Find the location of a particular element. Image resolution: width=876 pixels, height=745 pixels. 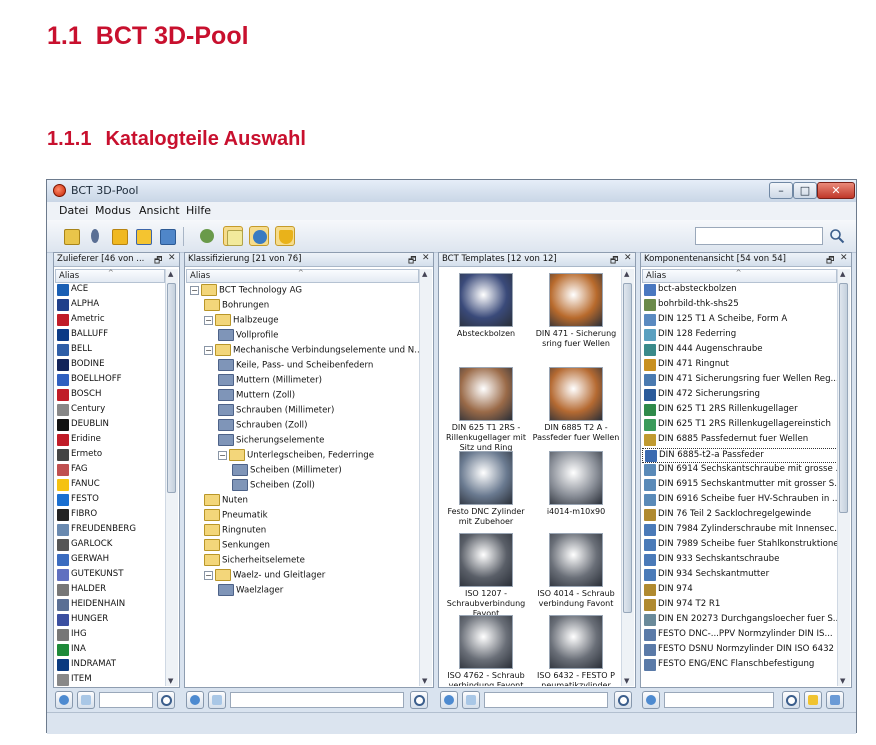

list-item: DIN 933 Sechskantschraube is located at coordinates (746, 560).